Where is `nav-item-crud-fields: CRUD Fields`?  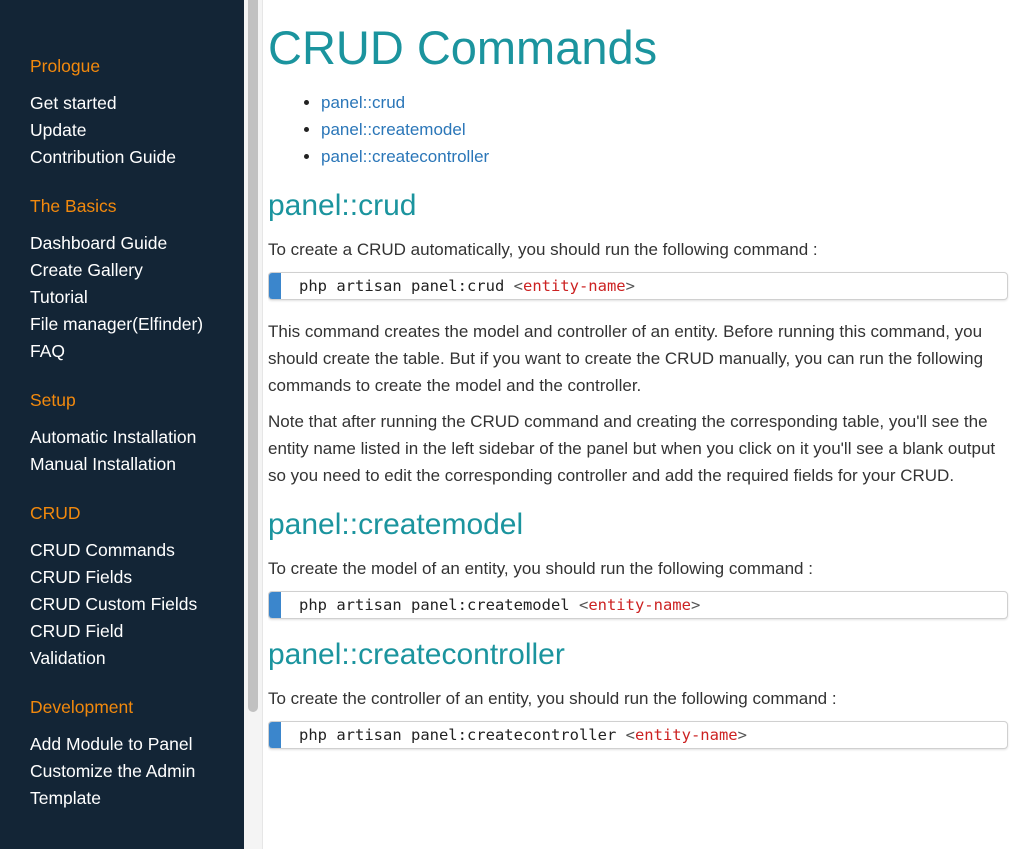
nav-item-crud-fields: CRUD Fields is located at coordinates (137, 577).